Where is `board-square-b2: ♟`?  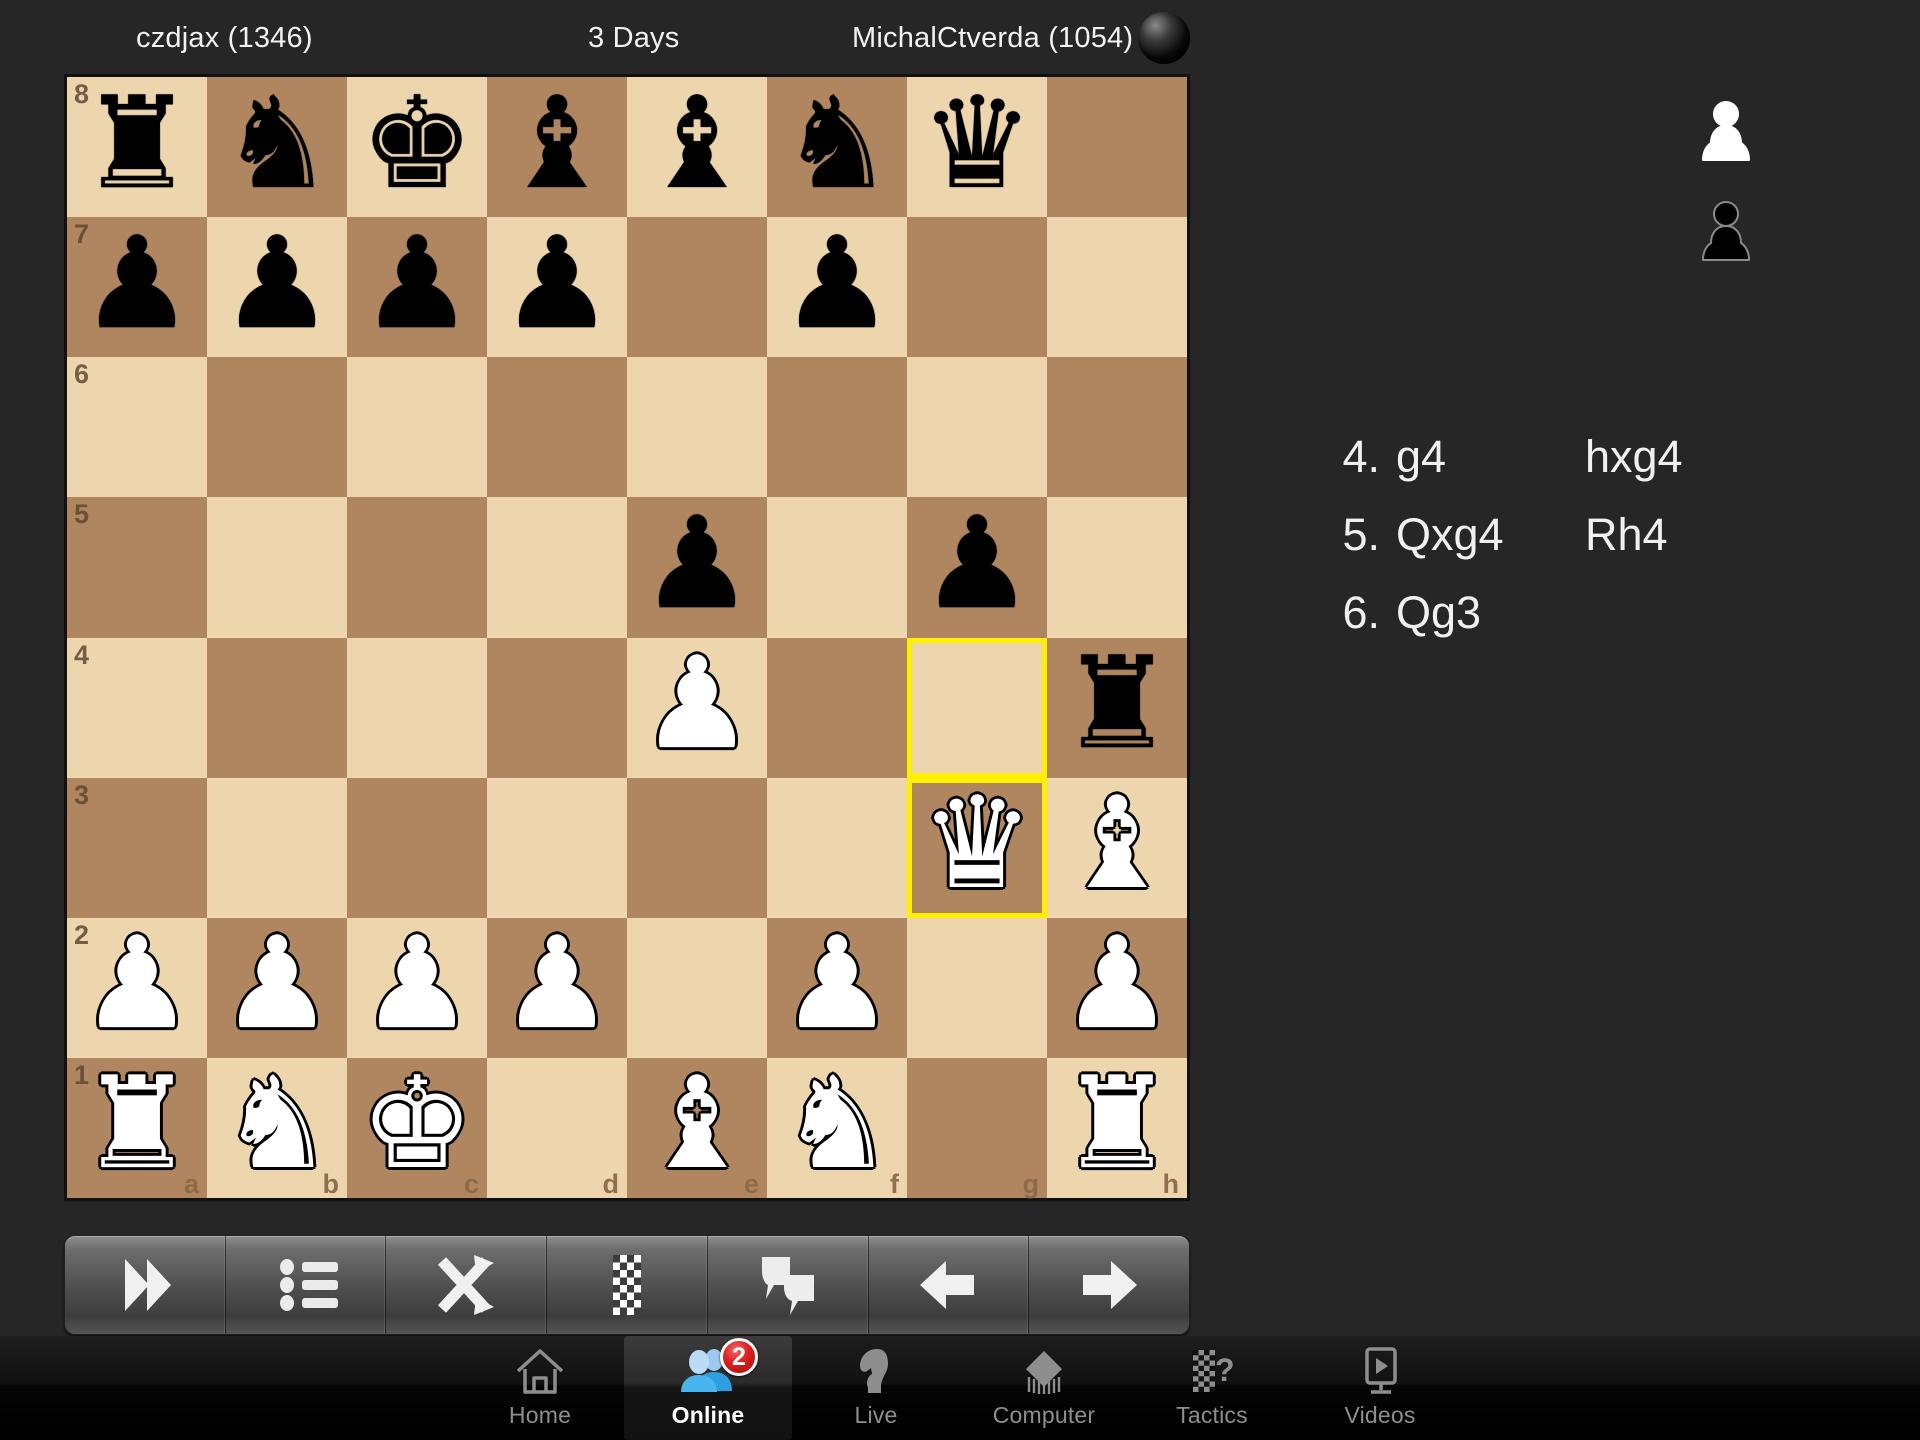 board-square-b2: ♟ is located at coordinates (277, 987).